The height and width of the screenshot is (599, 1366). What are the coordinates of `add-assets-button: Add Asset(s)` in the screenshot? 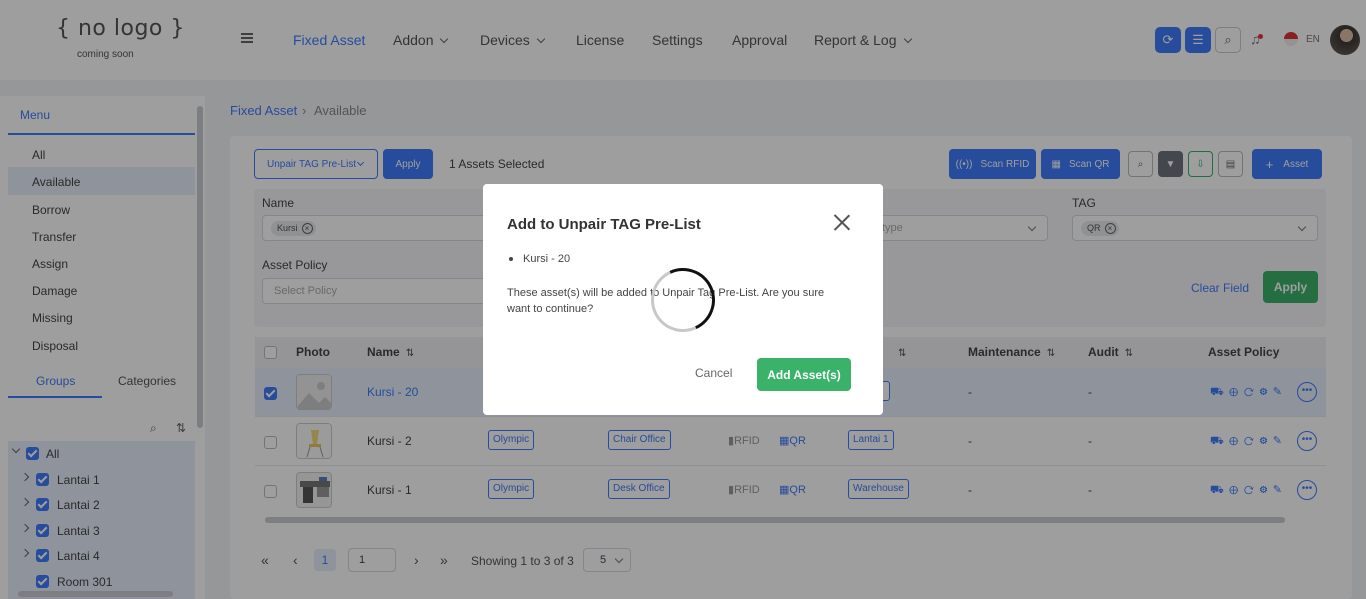 It's located at (804, 374).